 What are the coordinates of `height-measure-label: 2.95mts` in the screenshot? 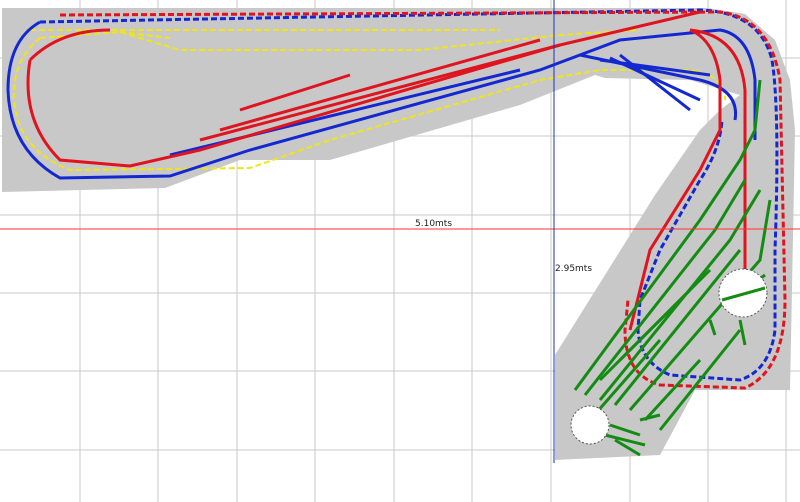 It's located at (573, 269).